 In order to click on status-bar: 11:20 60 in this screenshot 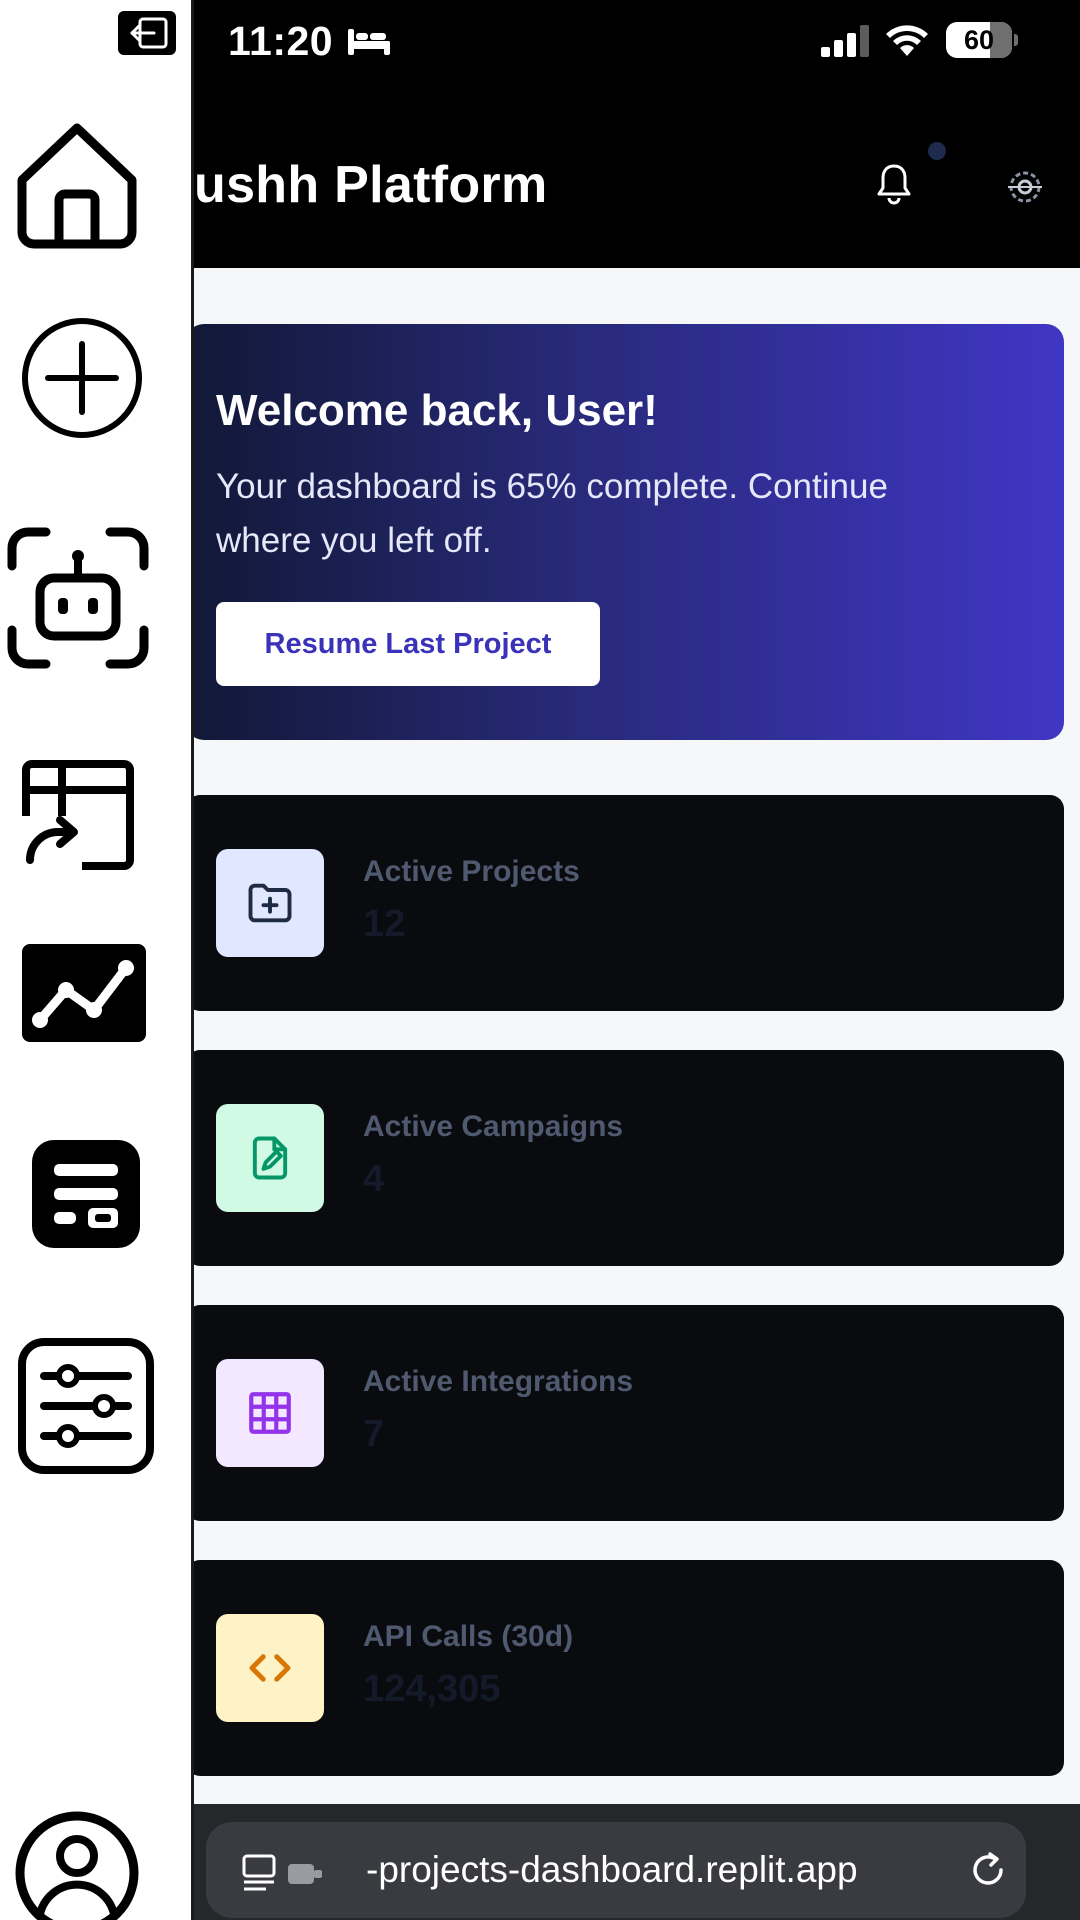, I will do `click(637, 45)`.